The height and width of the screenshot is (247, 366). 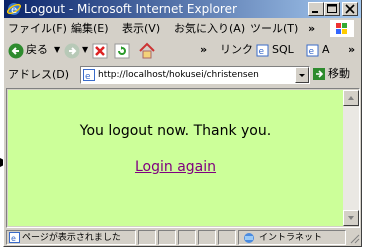 I want to click on menu-file: ファイル(F), so click(x=37, y=28).